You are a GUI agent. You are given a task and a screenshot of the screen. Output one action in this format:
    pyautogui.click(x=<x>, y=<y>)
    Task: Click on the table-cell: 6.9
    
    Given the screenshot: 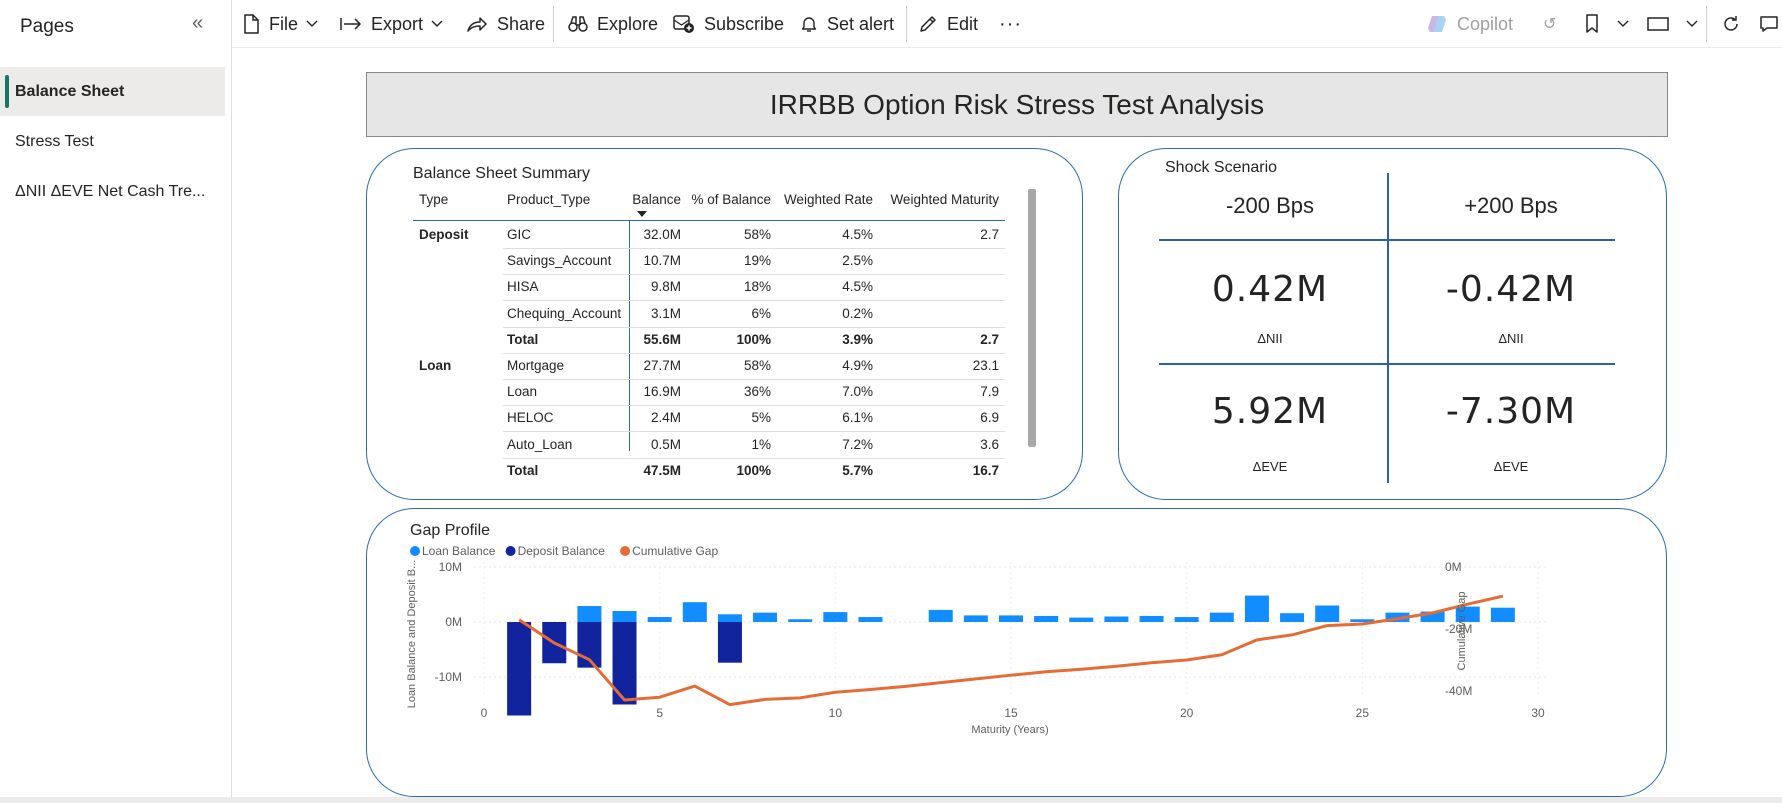 What is the action you would take?
    pyautogui.click(x=989, y=418)
    